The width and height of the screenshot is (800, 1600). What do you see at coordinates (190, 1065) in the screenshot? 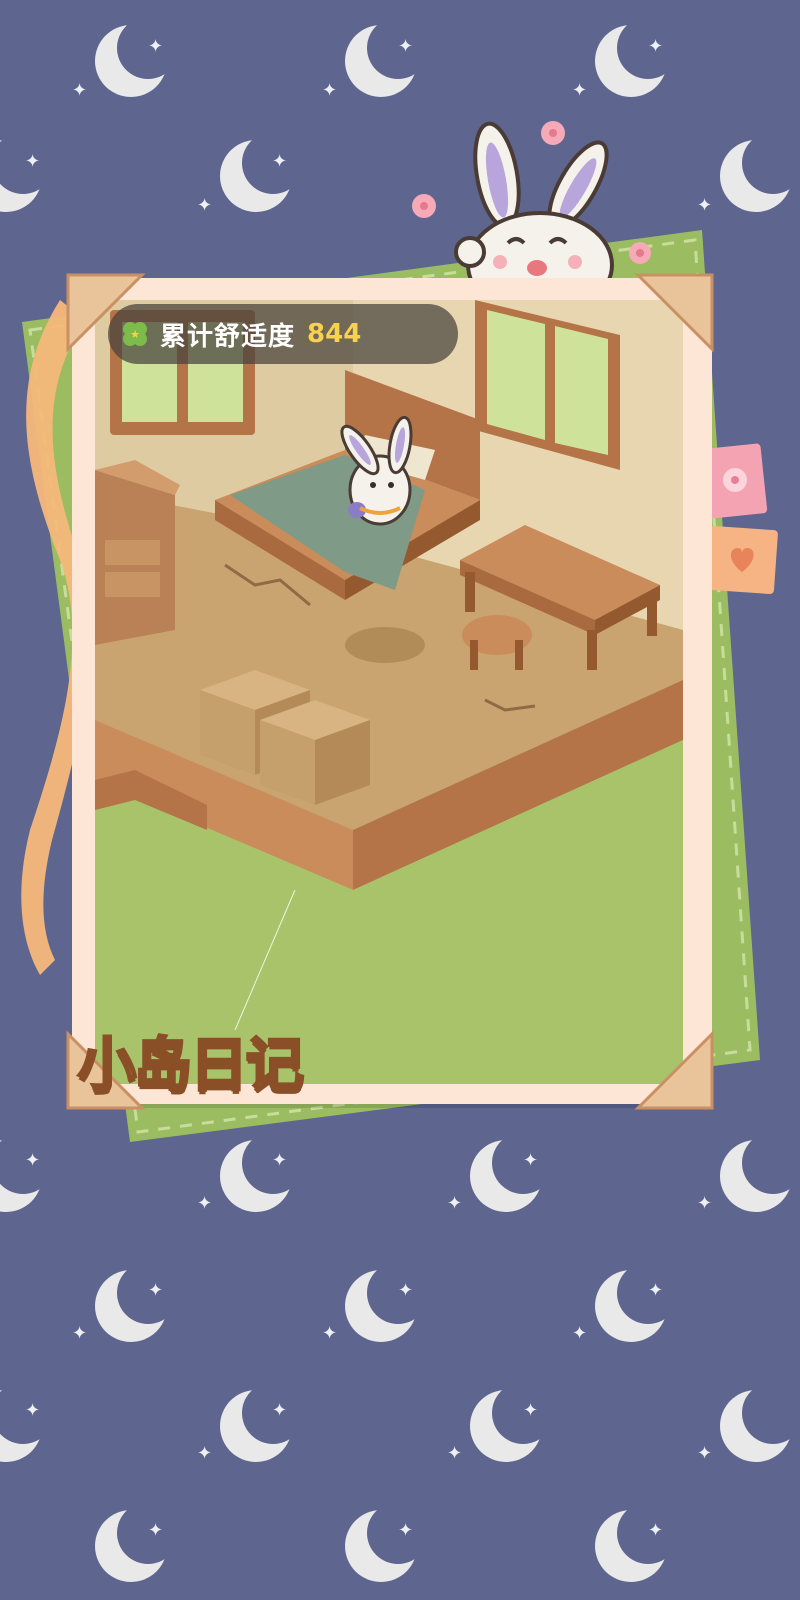
I see `logo-text: 小岛日记` at bounding box center [190, 1065].